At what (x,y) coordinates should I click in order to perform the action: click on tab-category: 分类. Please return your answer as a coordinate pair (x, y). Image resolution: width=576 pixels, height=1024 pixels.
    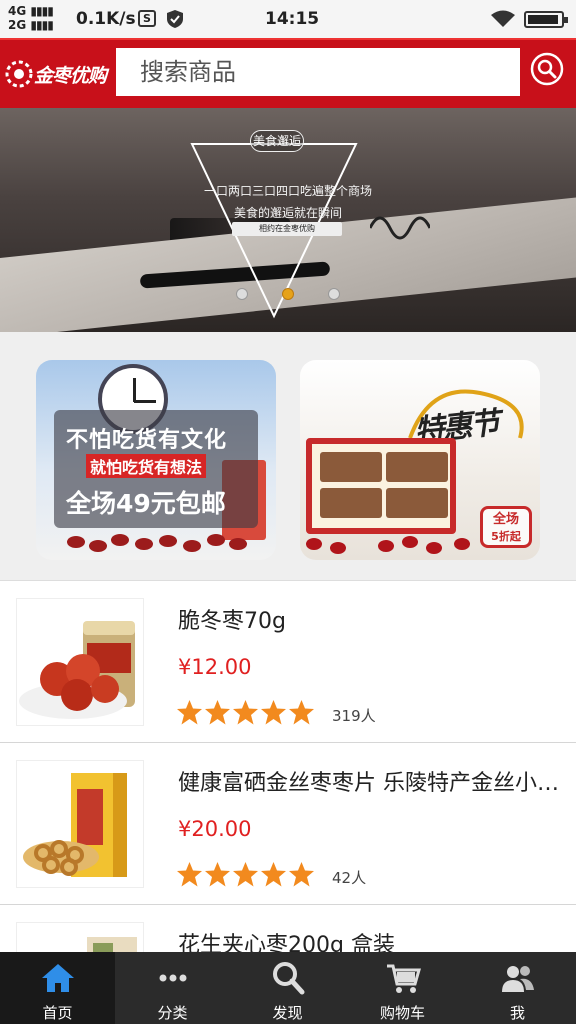
    Looking at the image, I should click on (172, 988).